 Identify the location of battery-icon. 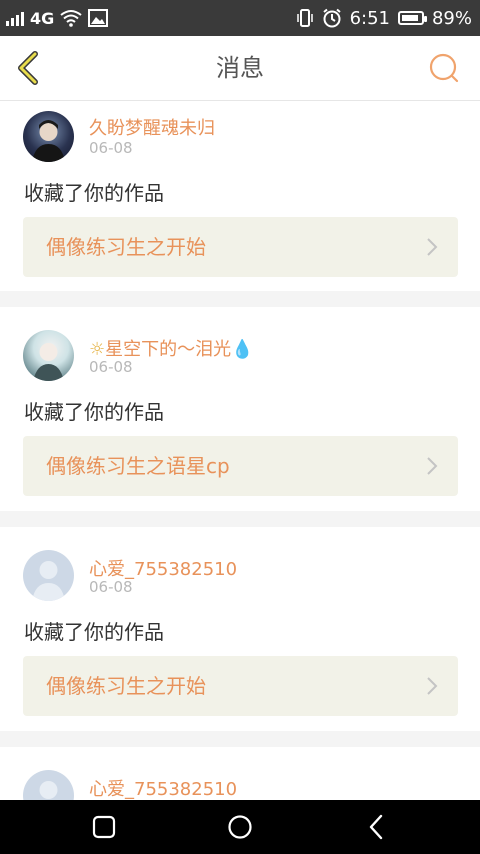
(412, 18).